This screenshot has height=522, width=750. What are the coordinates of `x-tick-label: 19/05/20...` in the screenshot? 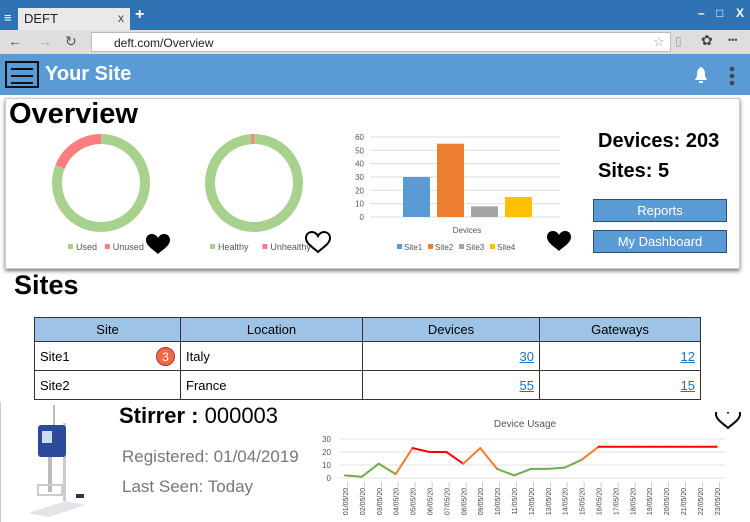 It's located at (650, 498).